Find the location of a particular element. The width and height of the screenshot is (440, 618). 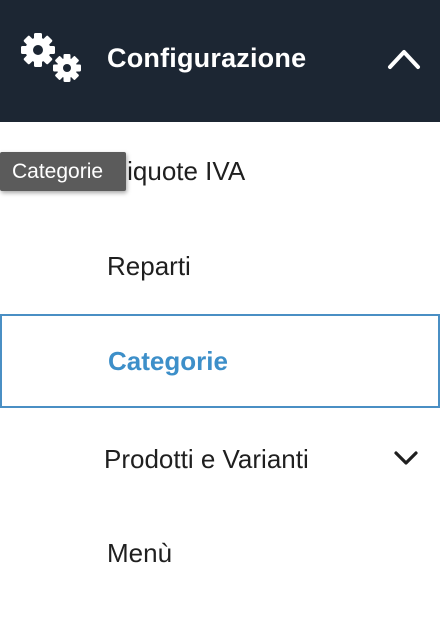

chevron-up-icon is located at coordinates (404, 58).